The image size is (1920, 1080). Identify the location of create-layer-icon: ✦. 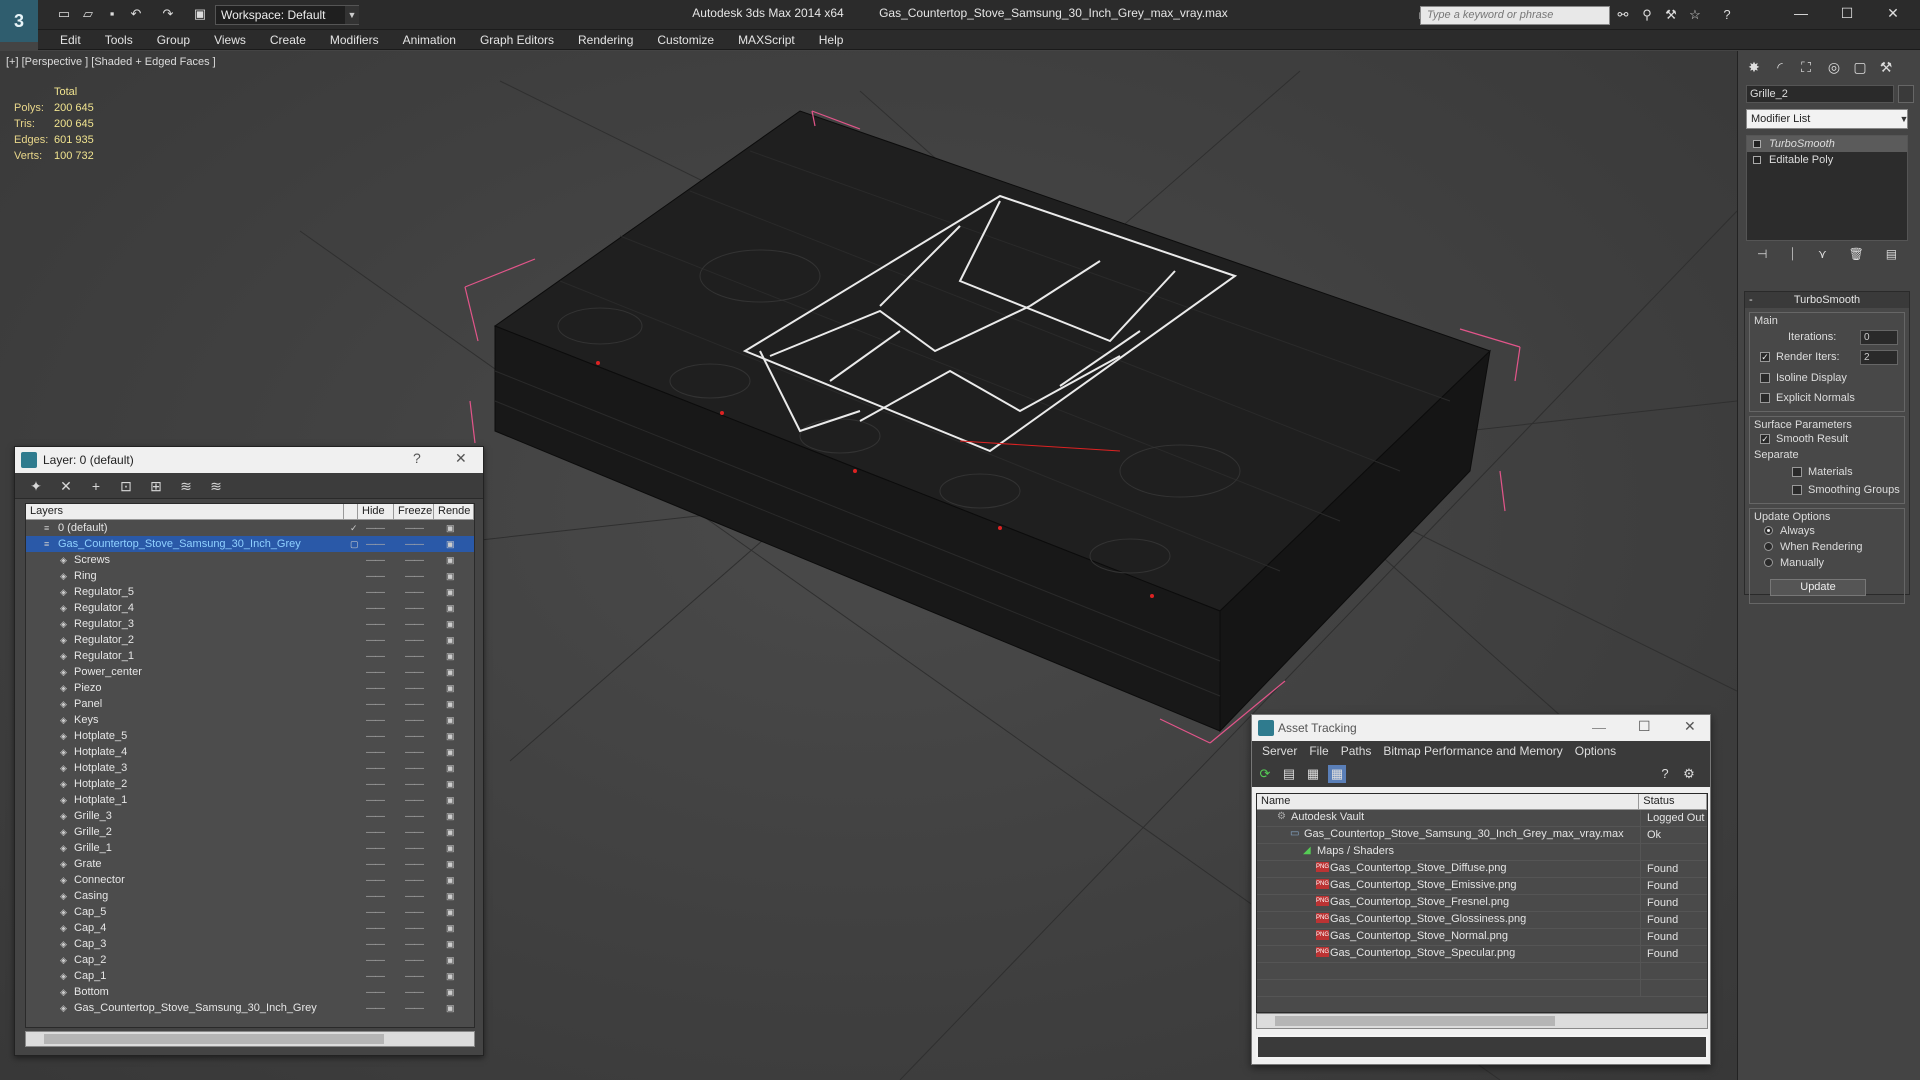
(36, 486).